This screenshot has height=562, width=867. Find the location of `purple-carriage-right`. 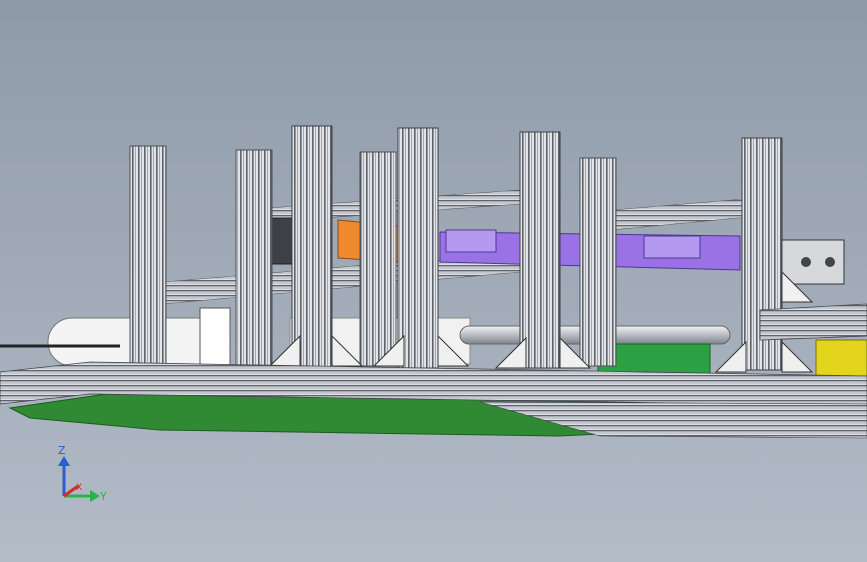

purple-carriage-right is located at coordinates (672, 247).